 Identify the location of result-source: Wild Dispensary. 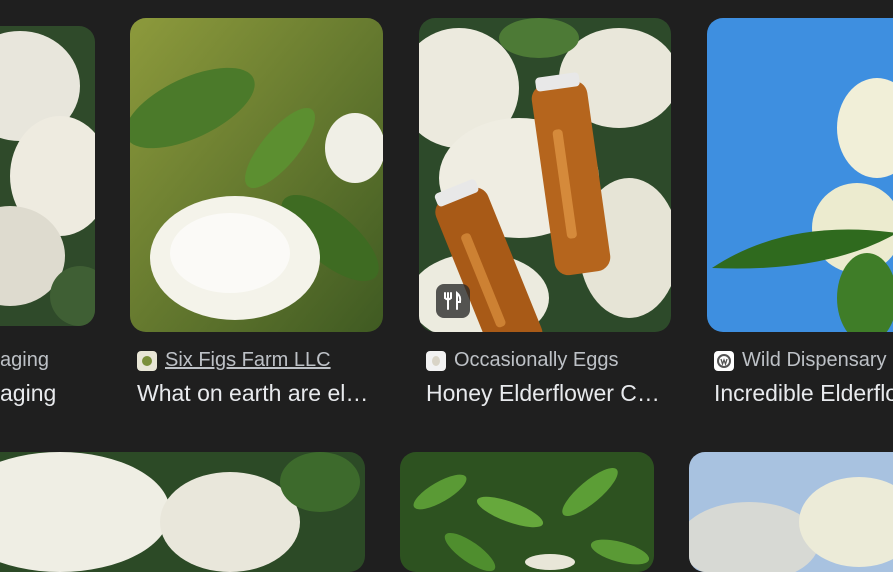
(803, 360).